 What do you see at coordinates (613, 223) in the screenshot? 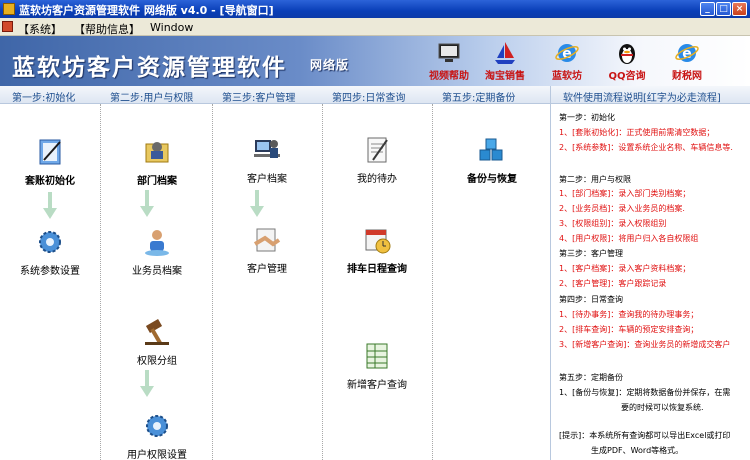
I see `info-line: 3、[权限组别]：录入权限组别` at bounding box center [613, 223].